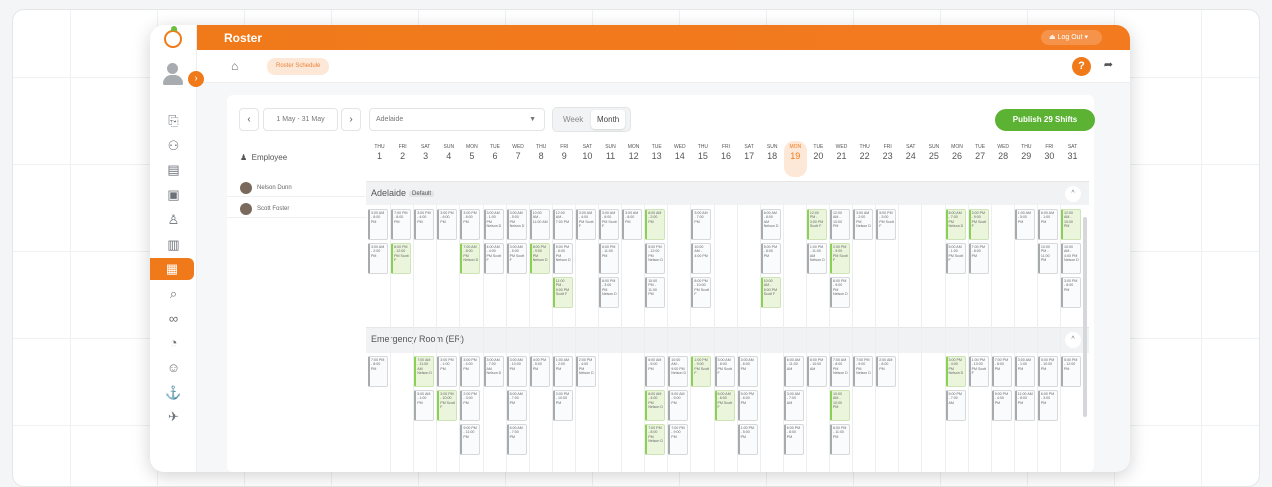  I want to click on shift-block: 3:00 AM - 6:00 PM Scott F, so click(609, 224).